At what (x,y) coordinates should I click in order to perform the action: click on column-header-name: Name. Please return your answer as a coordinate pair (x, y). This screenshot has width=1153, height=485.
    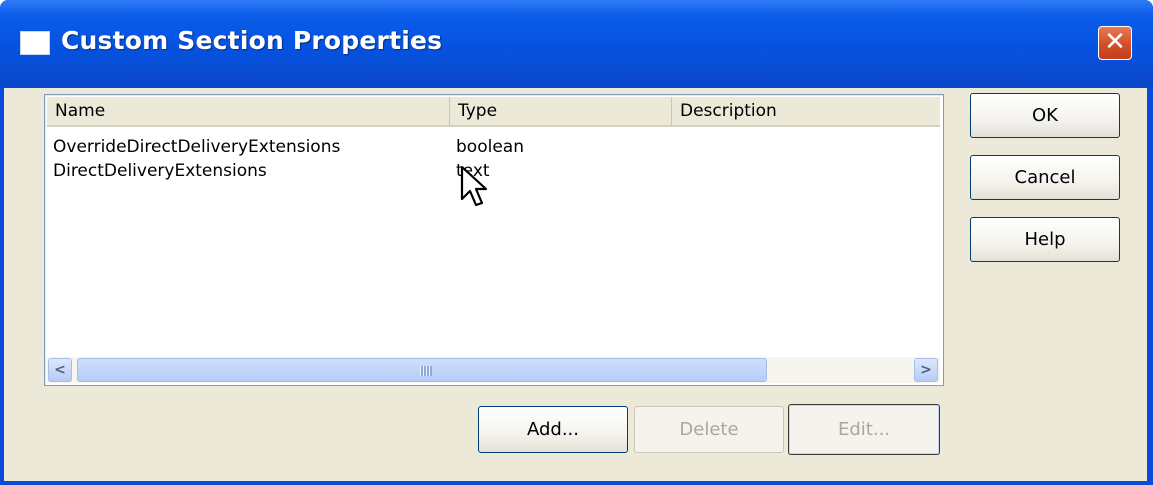
    Looking at the image, I should click on (248, 111).